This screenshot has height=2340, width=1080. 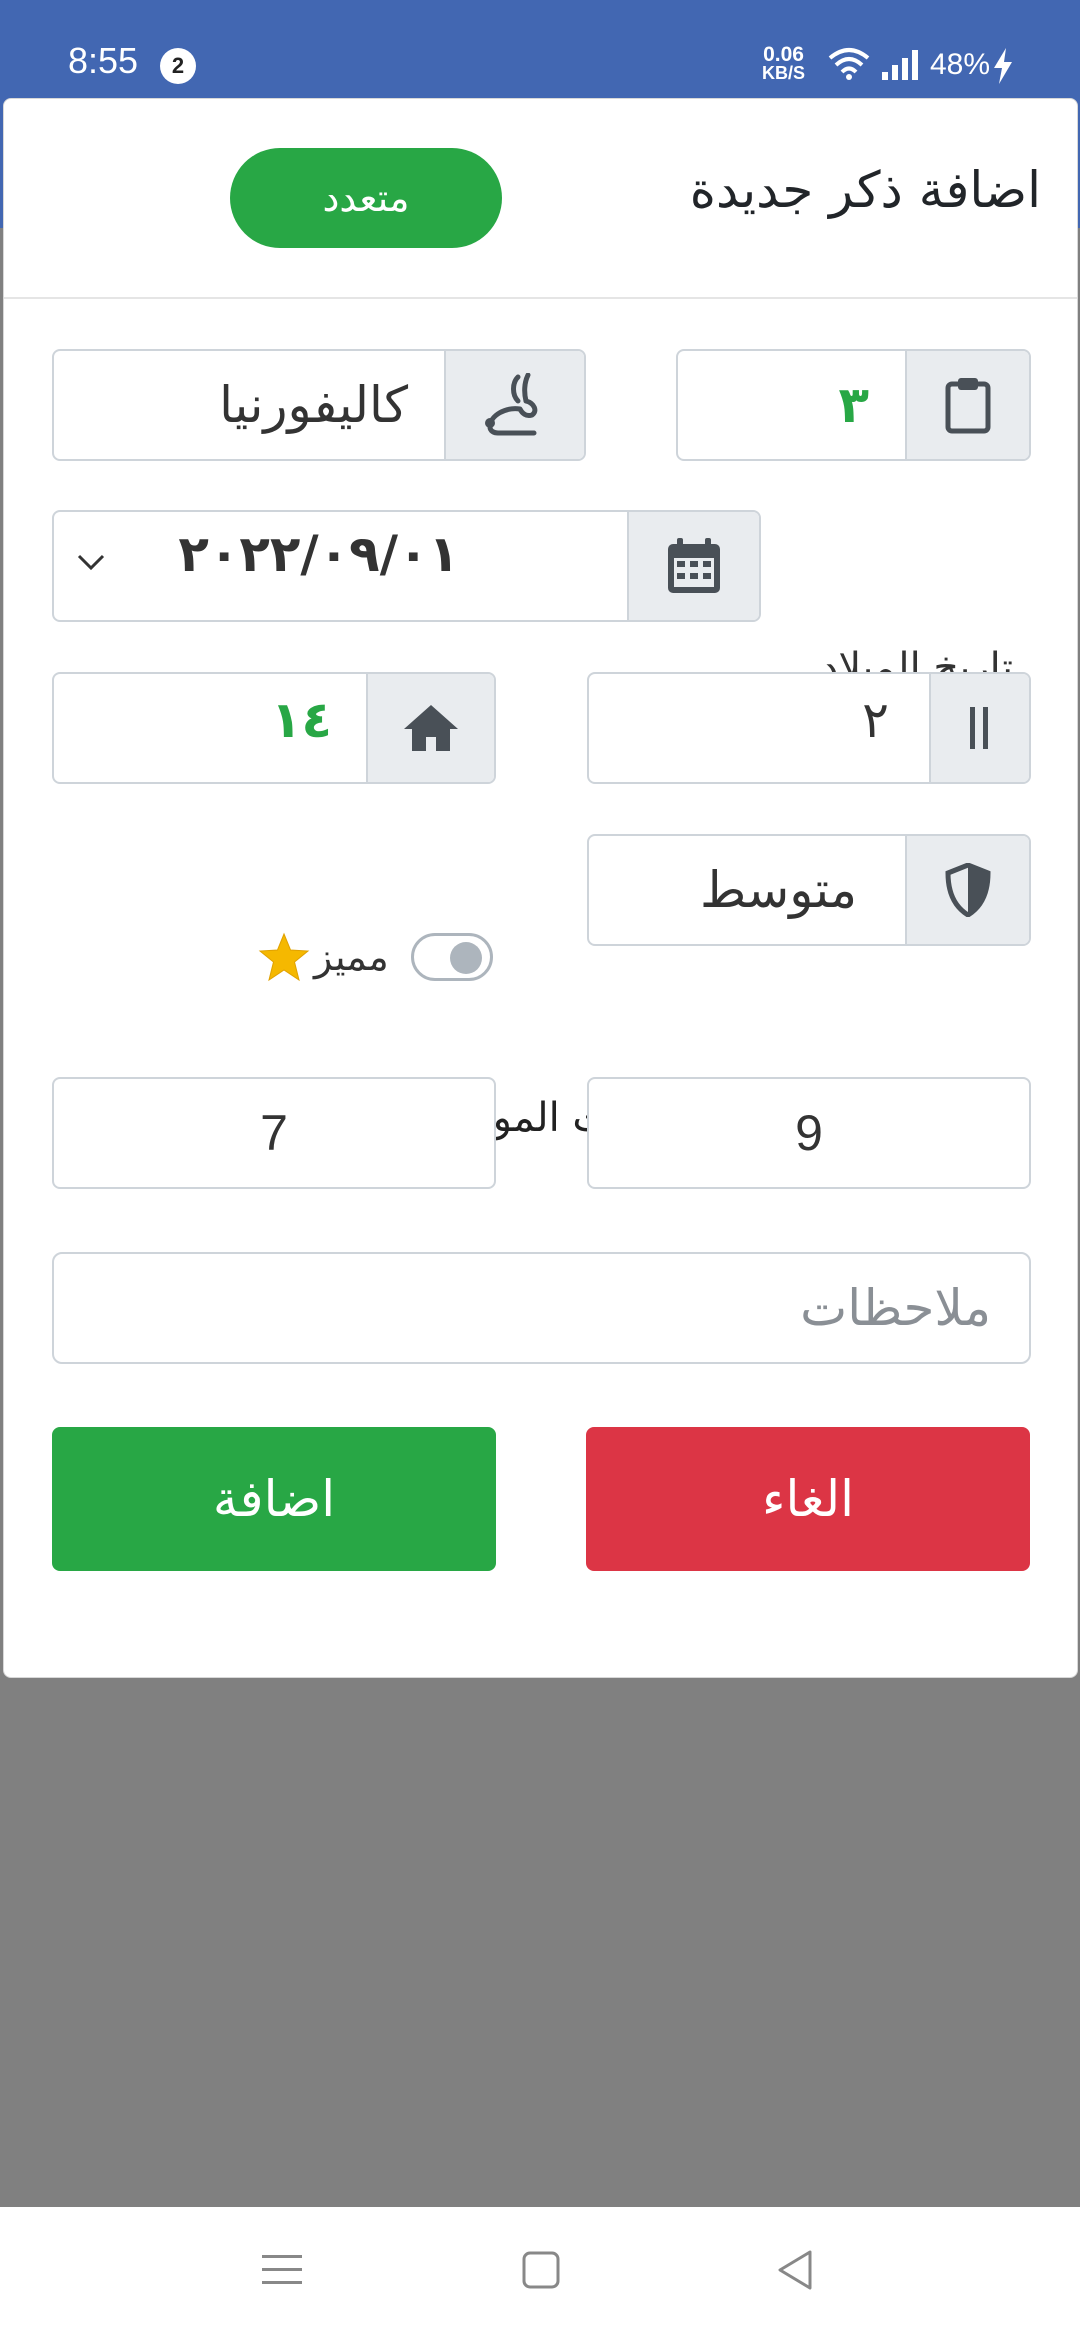 I want to click on level-select: متوسط, so click(x=809, y=890).